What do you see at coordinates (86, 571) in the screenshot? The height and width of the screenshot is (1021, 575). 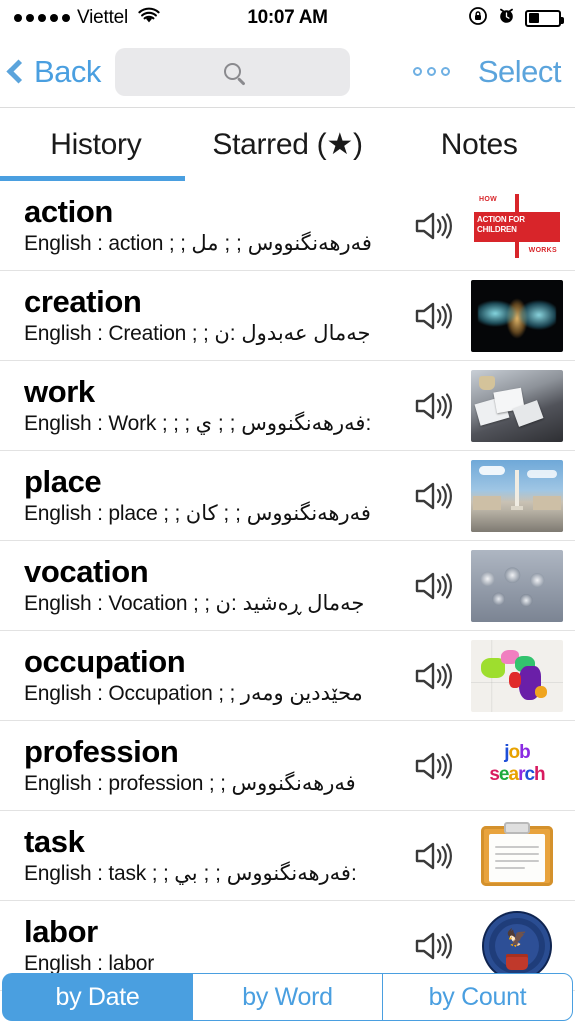 I see `entry-word: vocation` at bounding box center [86, 571].